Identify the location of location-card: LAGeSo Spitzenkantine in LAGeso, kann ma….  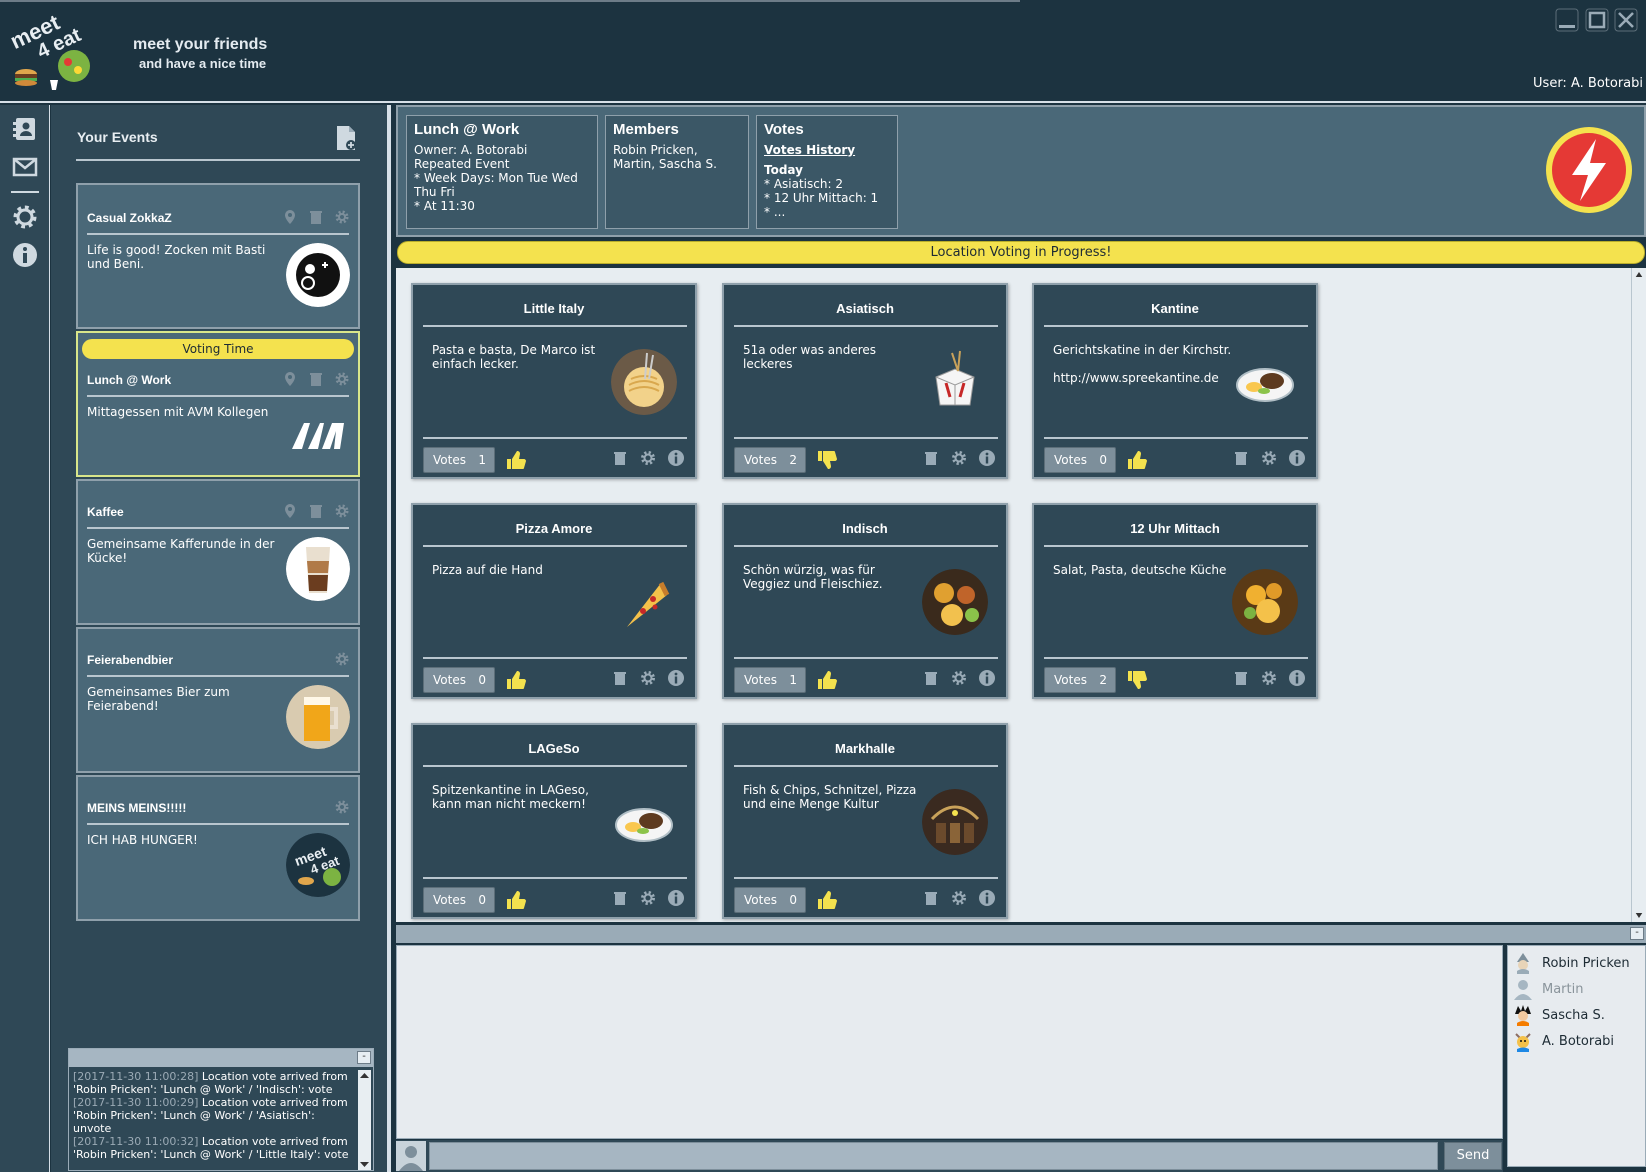
(554, 821).